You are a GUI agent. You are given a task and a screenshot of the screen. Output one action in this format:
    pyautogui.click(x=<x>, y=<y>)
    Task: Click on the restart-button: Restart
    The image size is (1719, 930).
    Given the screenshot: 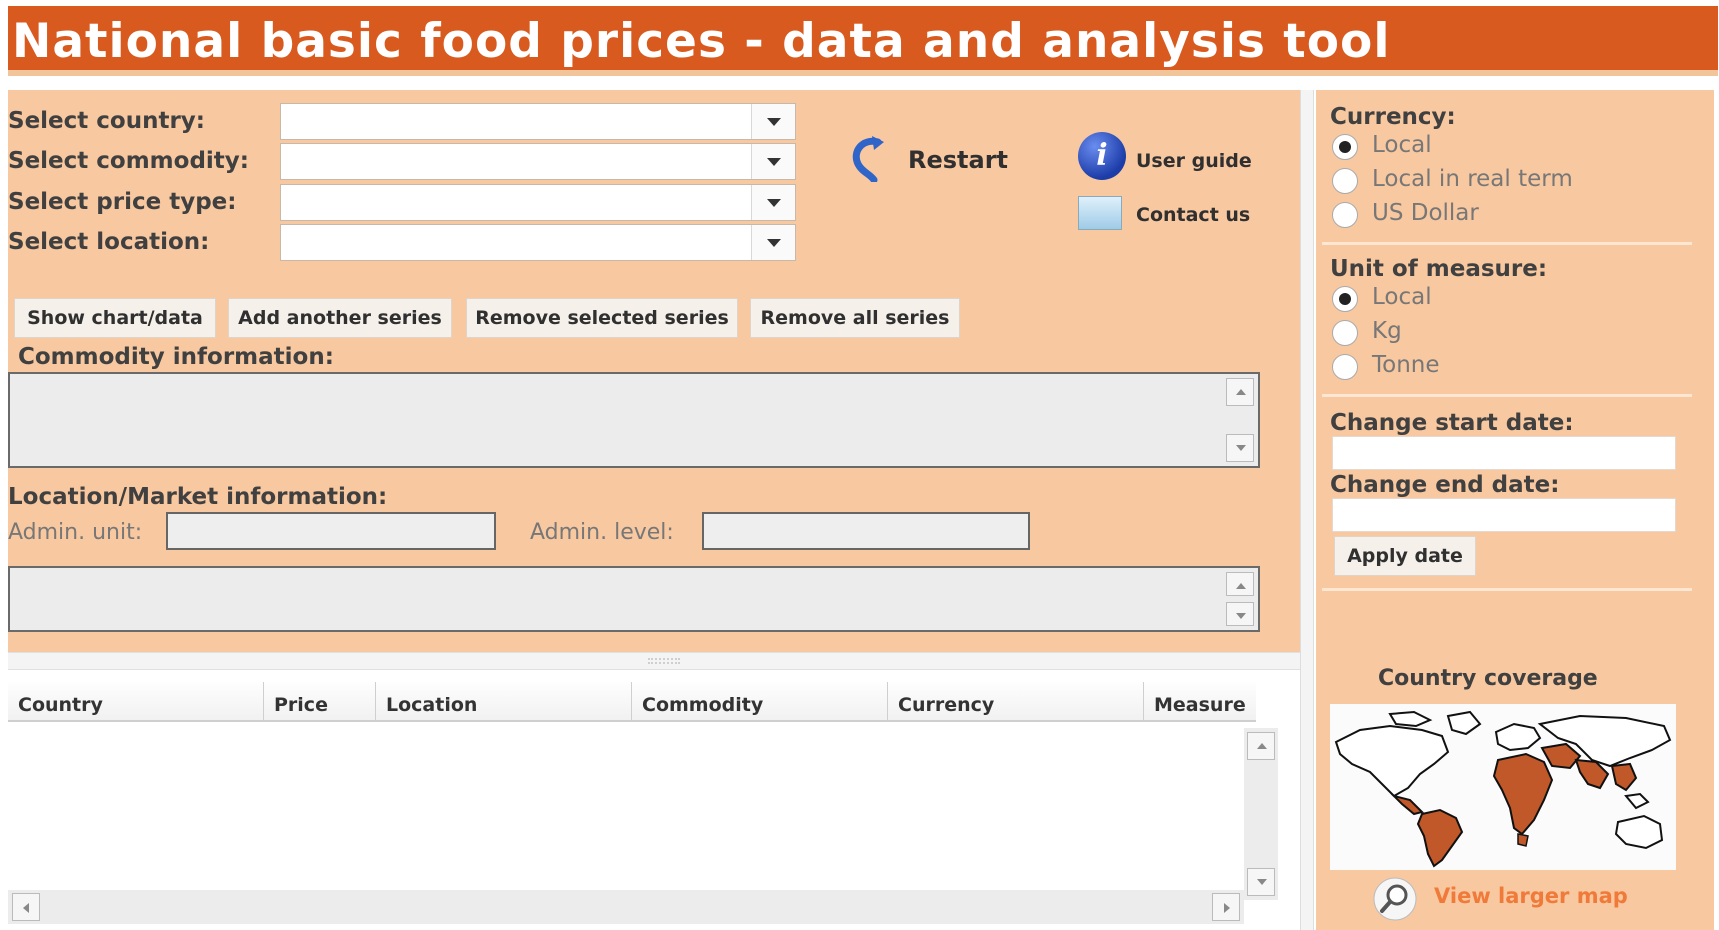 What is the action you would take?
    pyautogui.click(x=958, y=160)
    